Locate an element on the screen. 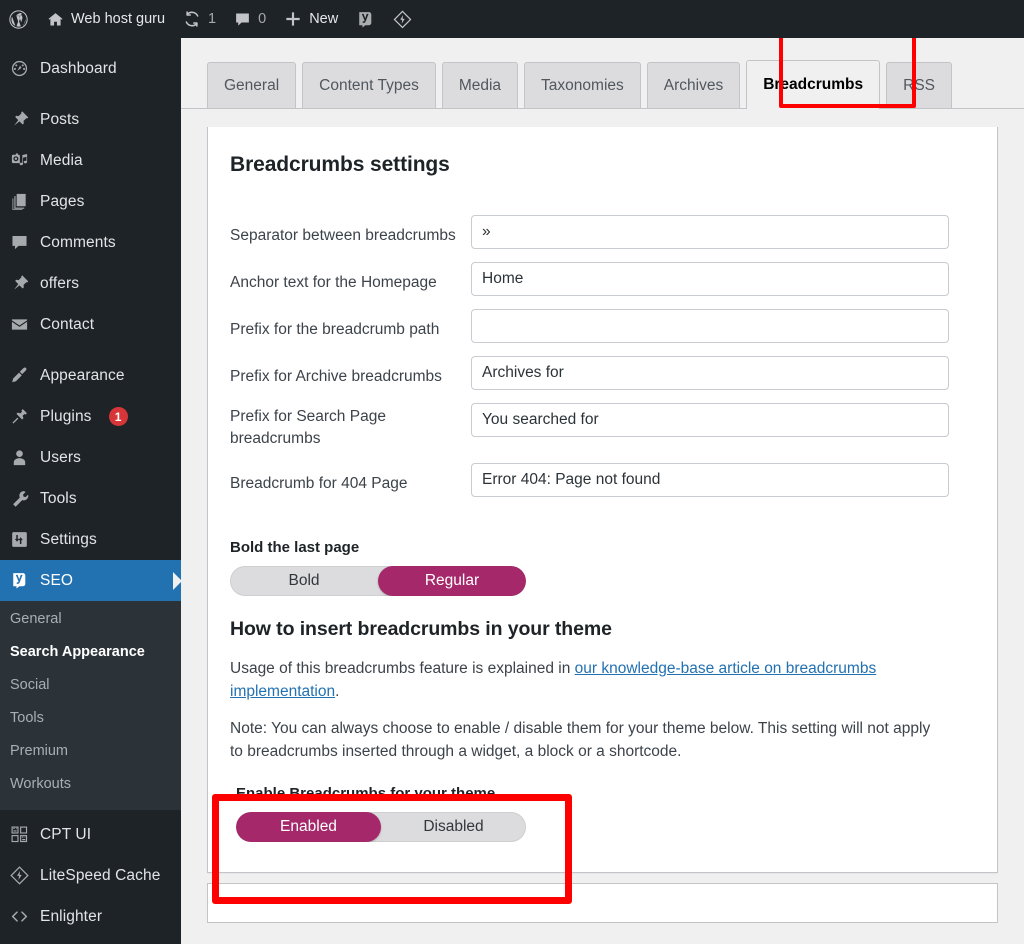 This screenshot has width=1024, height=944. field-label: Prefix for Search Page breadcrumbs is located at coordinates (308, 427).